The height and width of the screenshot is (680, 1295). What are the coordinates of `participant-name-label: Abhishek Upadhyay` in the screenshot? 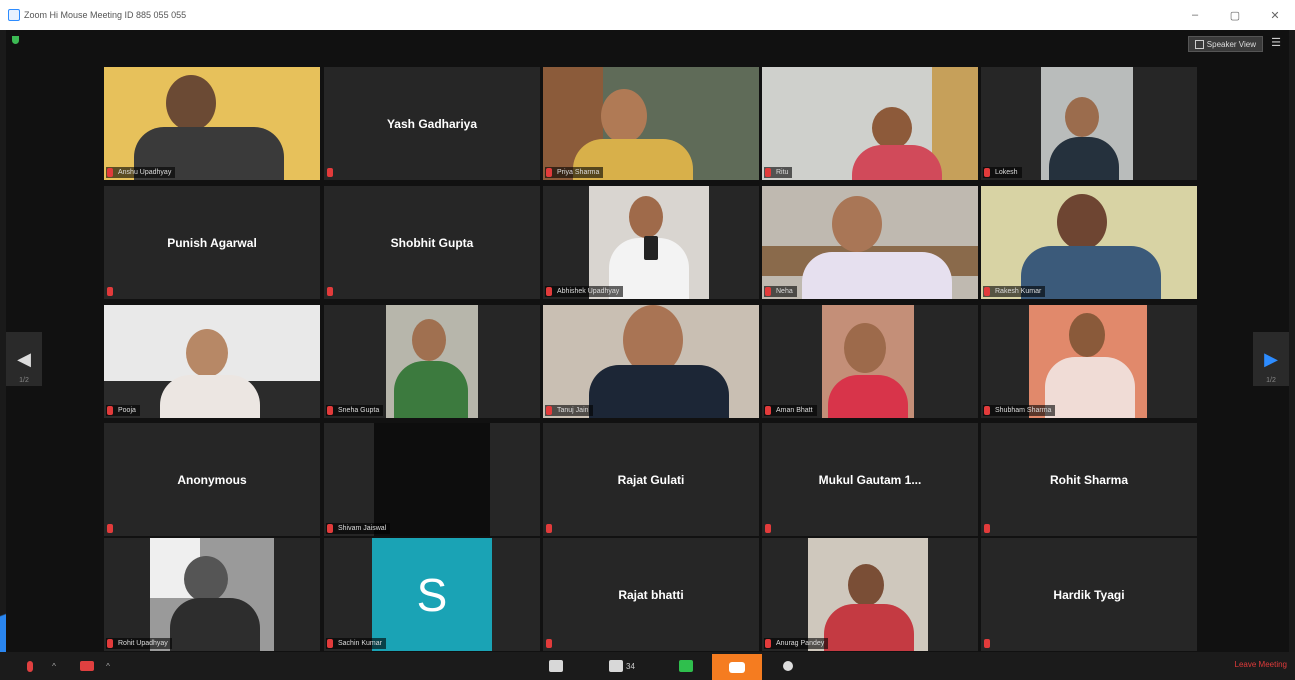 It's located at (584, 291).